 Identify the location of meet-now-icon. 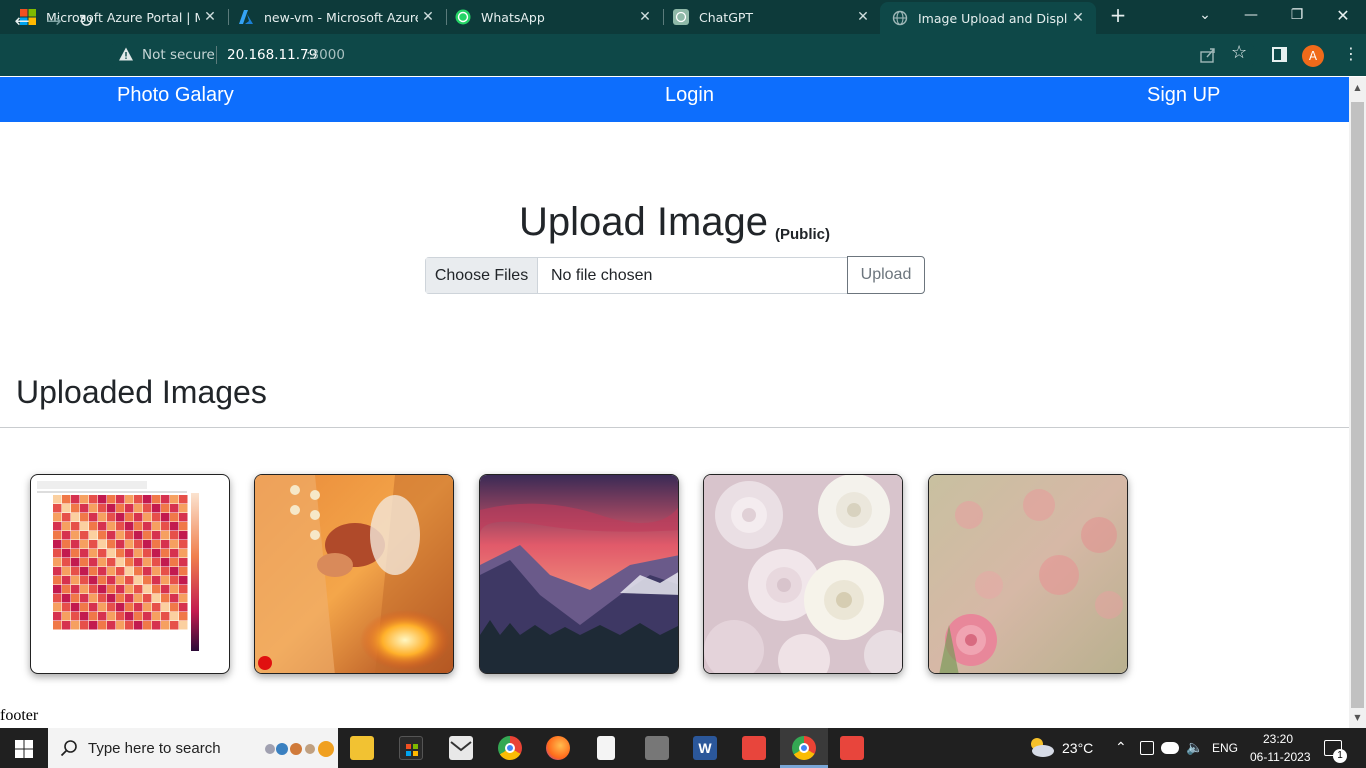
(1147, 748).